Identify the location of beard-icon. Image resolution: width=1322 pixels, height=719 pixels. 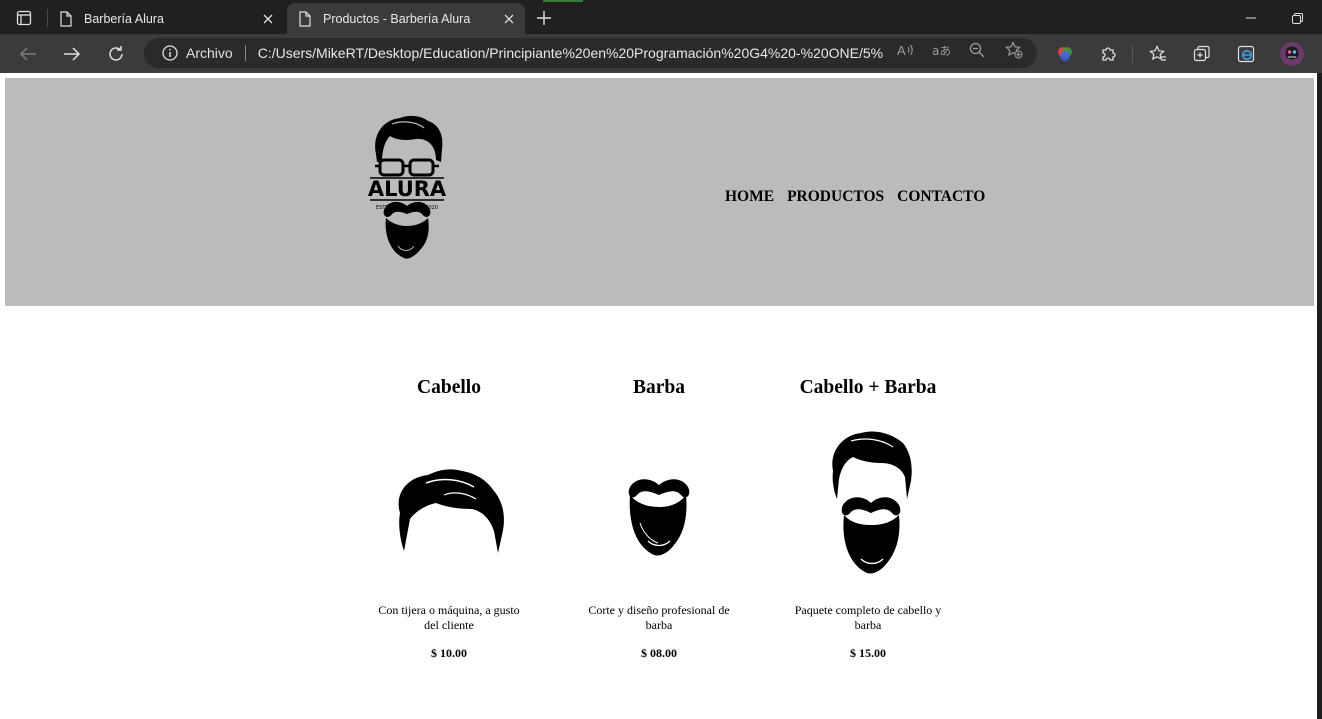
(659, 517).